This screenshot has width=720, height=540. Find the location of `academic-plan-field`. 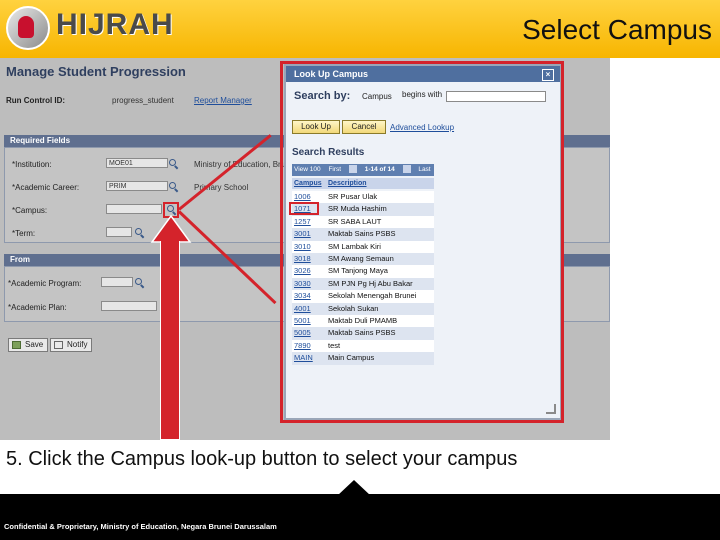

academic-plan-field is located at coordinates (129, 306).